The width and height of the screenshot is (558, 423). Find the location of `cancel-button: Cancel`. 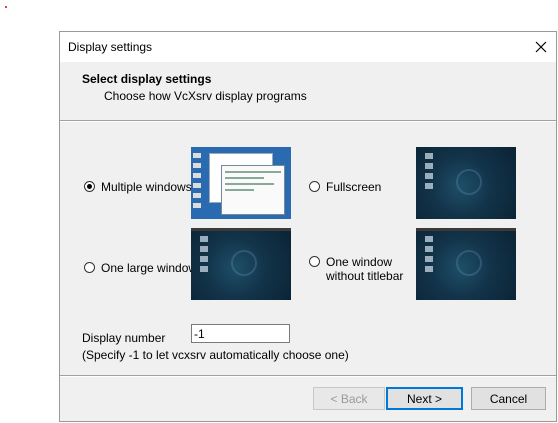

cancel-button: Cancel is located at coordinates (508, 398).